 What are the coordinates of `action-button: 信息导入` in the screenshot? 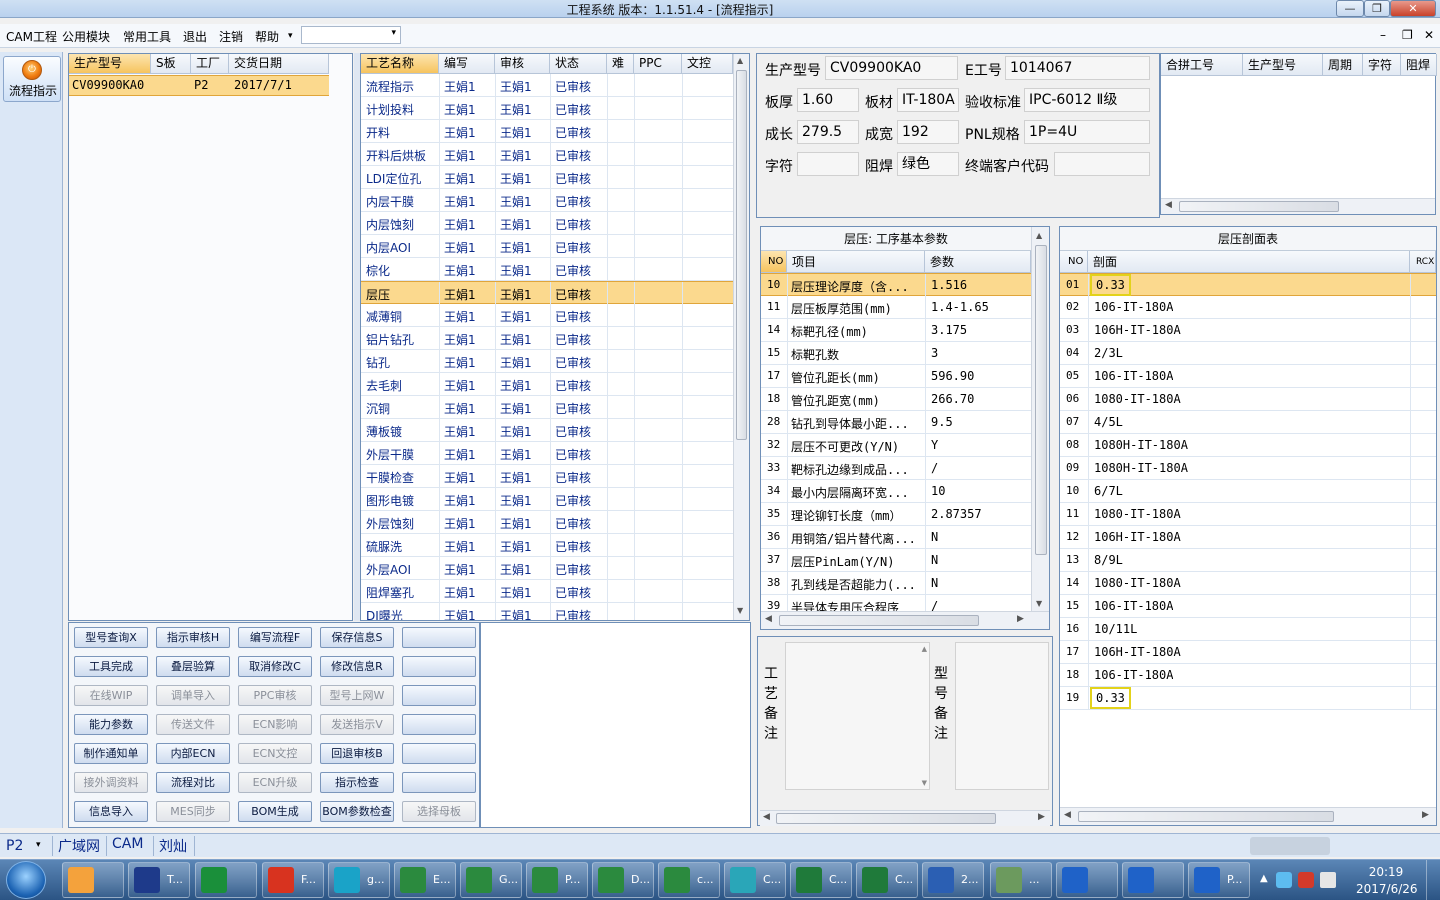 It's located at (111, 811).